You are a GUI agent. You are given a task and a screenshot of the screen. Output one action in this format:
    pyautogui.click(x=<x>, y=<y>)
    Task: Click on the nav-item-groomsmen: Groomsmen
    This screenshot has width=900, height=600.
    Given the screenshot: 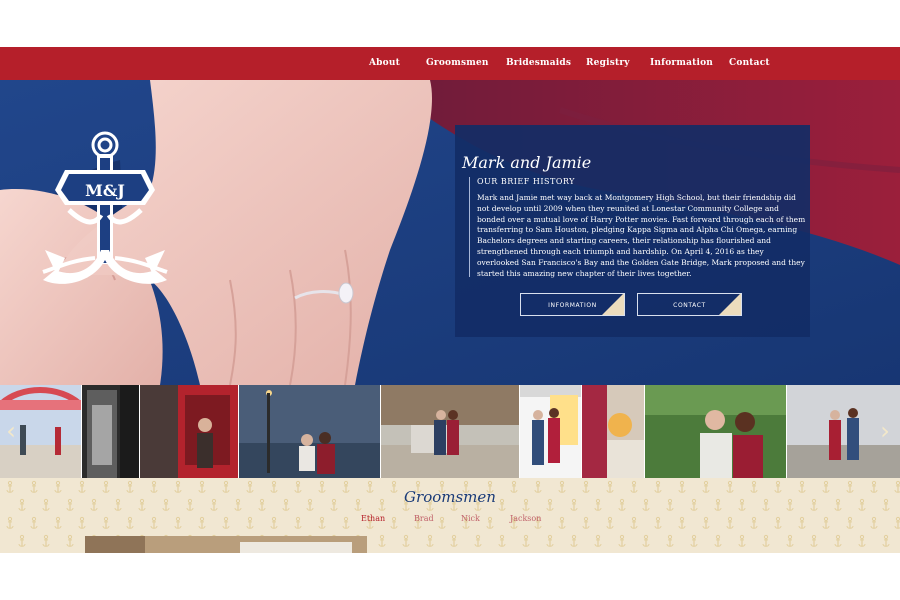 What is the action you would take?
    pyautogui.click(x=457, y=63)
    